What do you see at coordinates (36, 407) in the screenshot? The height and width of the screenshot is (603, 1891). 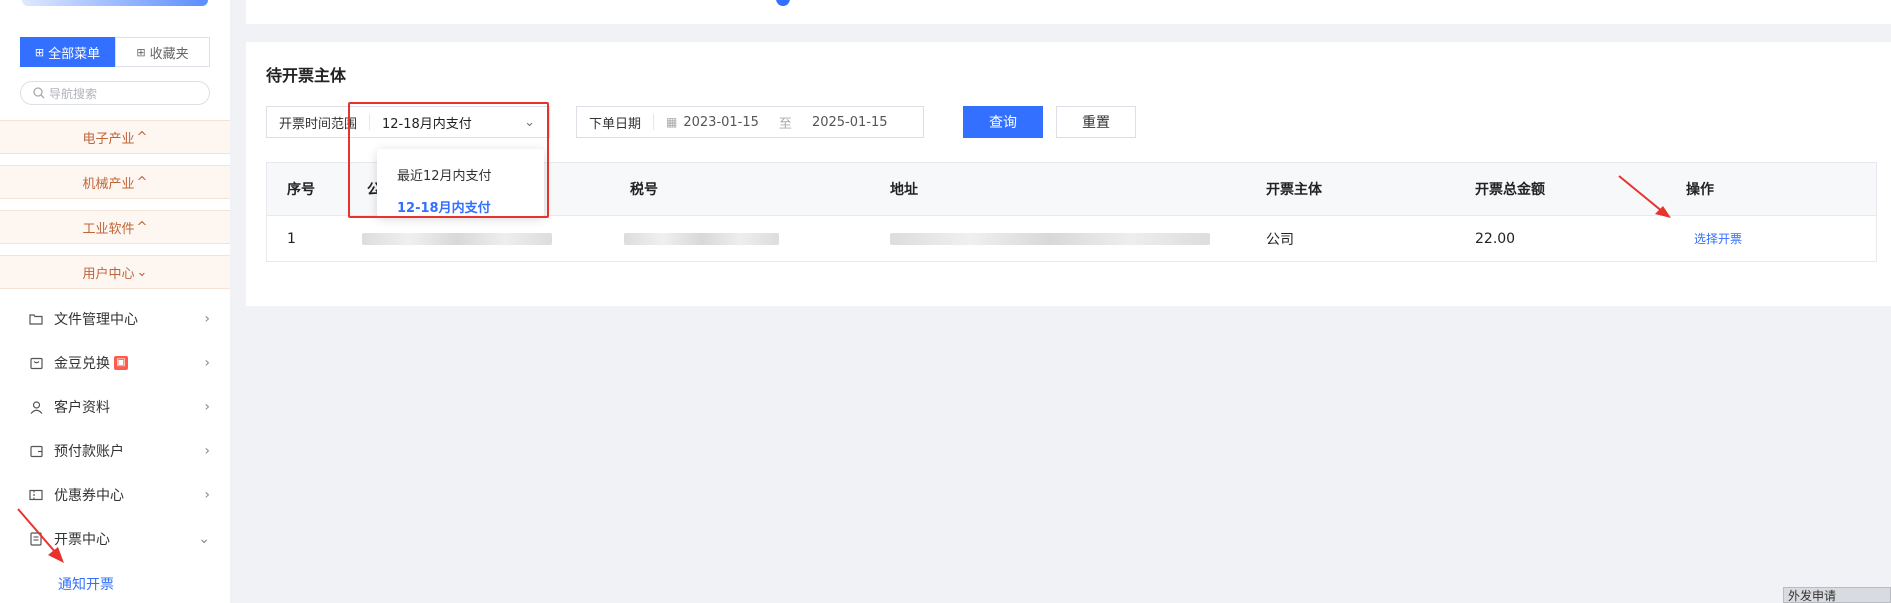 I see `user-icon` at bounding box center [36, 407].